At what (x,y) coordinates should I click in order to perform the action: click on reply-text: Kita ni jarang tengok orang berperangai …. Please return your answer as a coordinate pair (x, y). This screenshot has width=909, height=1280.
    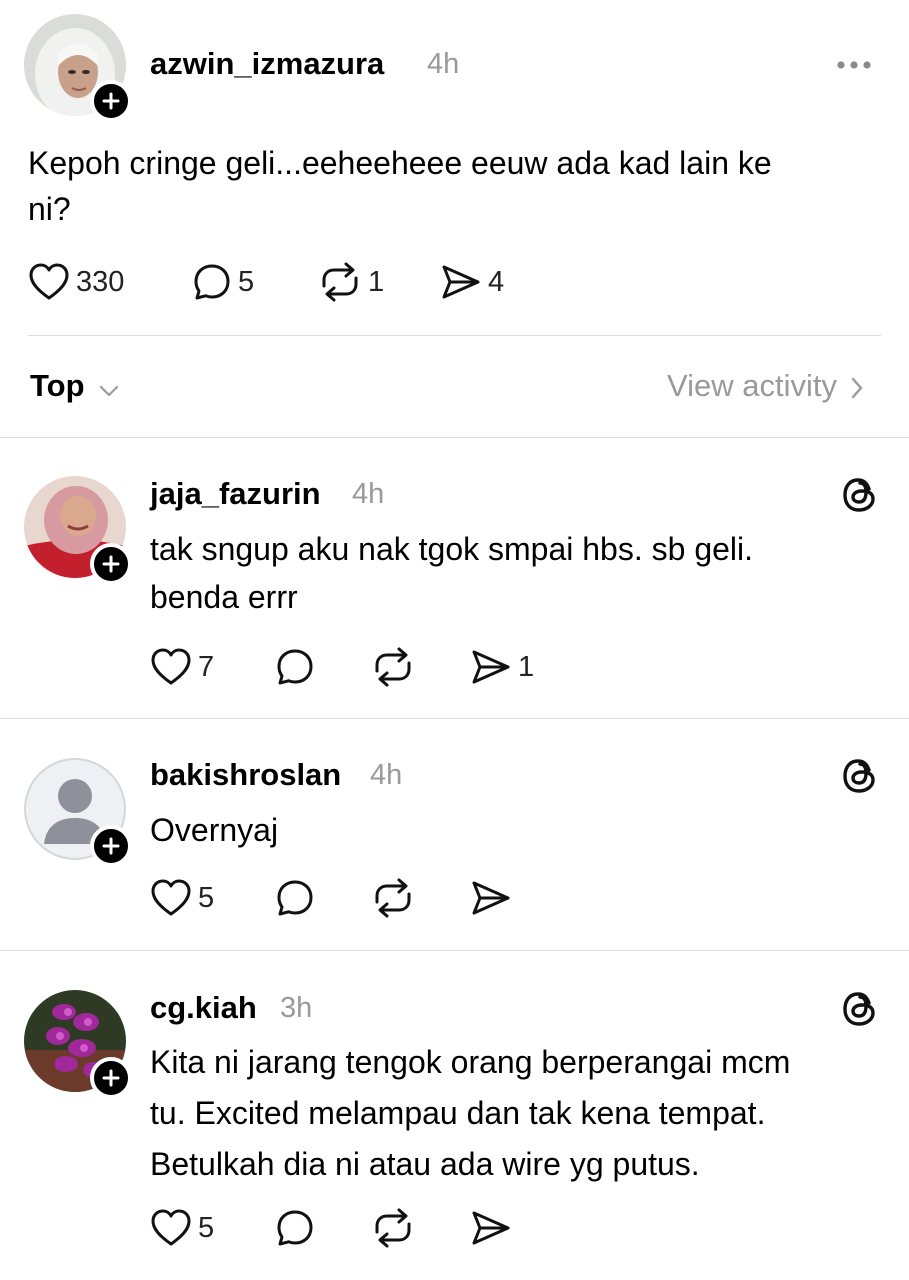
    Looking at the image, I should click on (520, 1113).